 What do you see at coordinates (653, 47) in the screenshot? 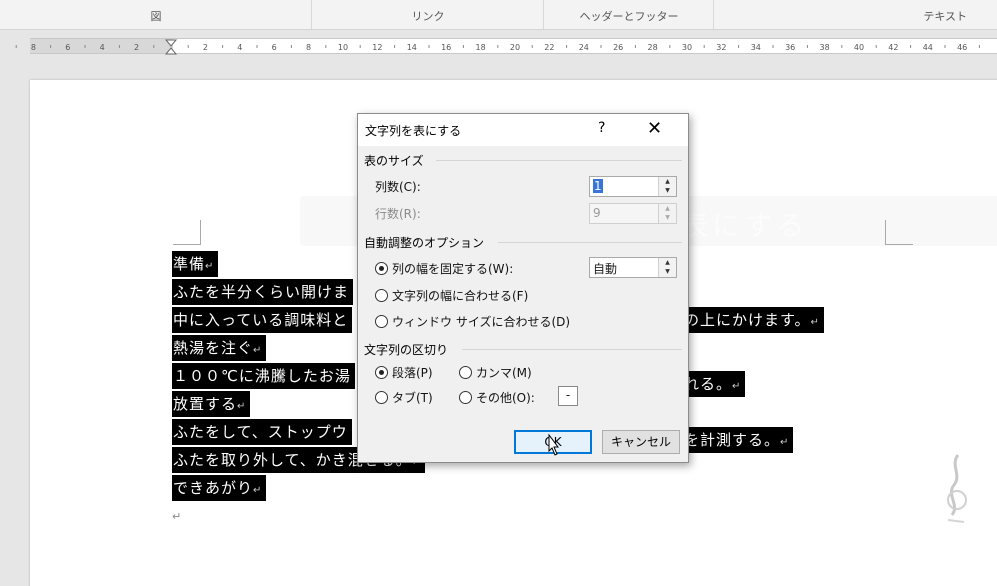
I see `ruler-tick-label: 28` at bounding box center [653, 47].